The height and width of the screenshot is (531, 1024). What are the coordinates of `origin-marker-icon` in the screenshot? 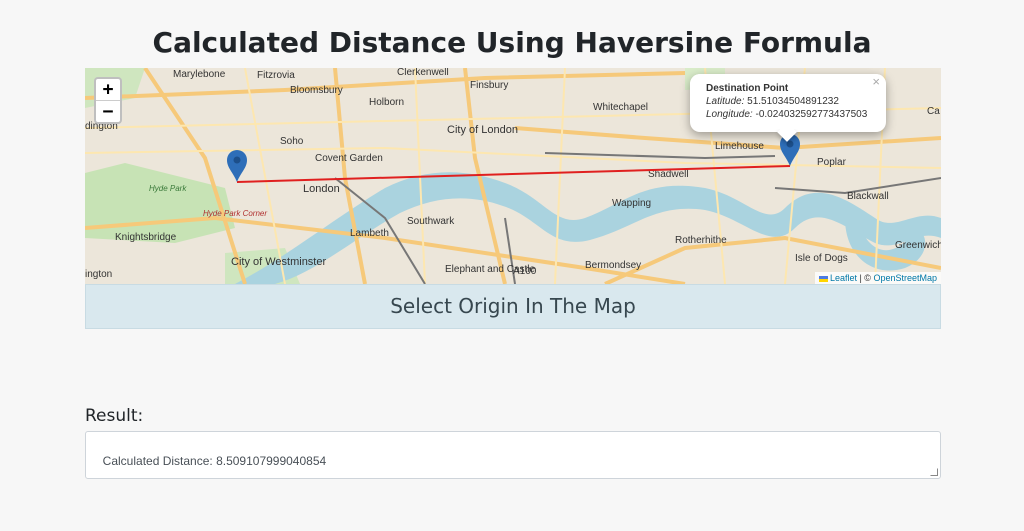 It's located at (237, 166).